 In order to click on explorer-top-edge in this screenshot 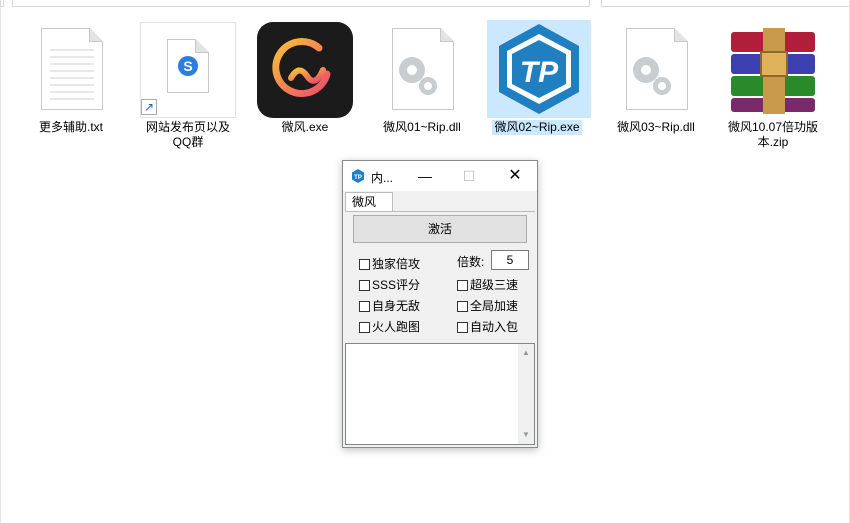, I will do `click(425, 3)`.